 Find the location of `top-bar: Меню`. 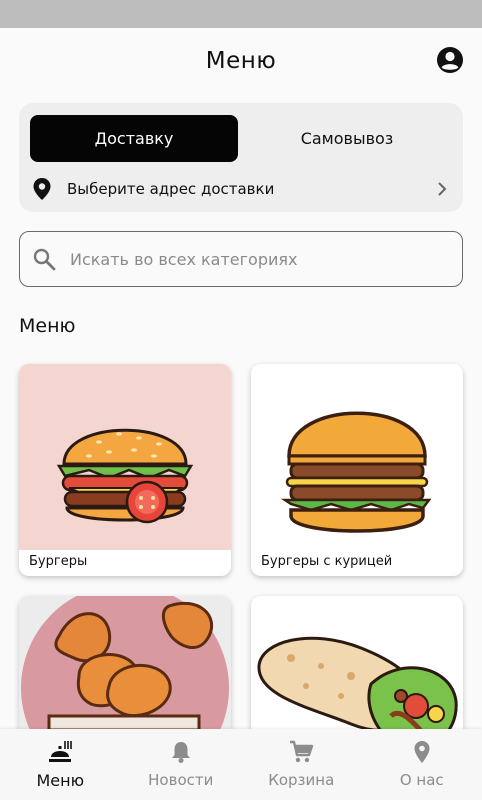

top-bar: Меню is located at coordinates (241, 61).